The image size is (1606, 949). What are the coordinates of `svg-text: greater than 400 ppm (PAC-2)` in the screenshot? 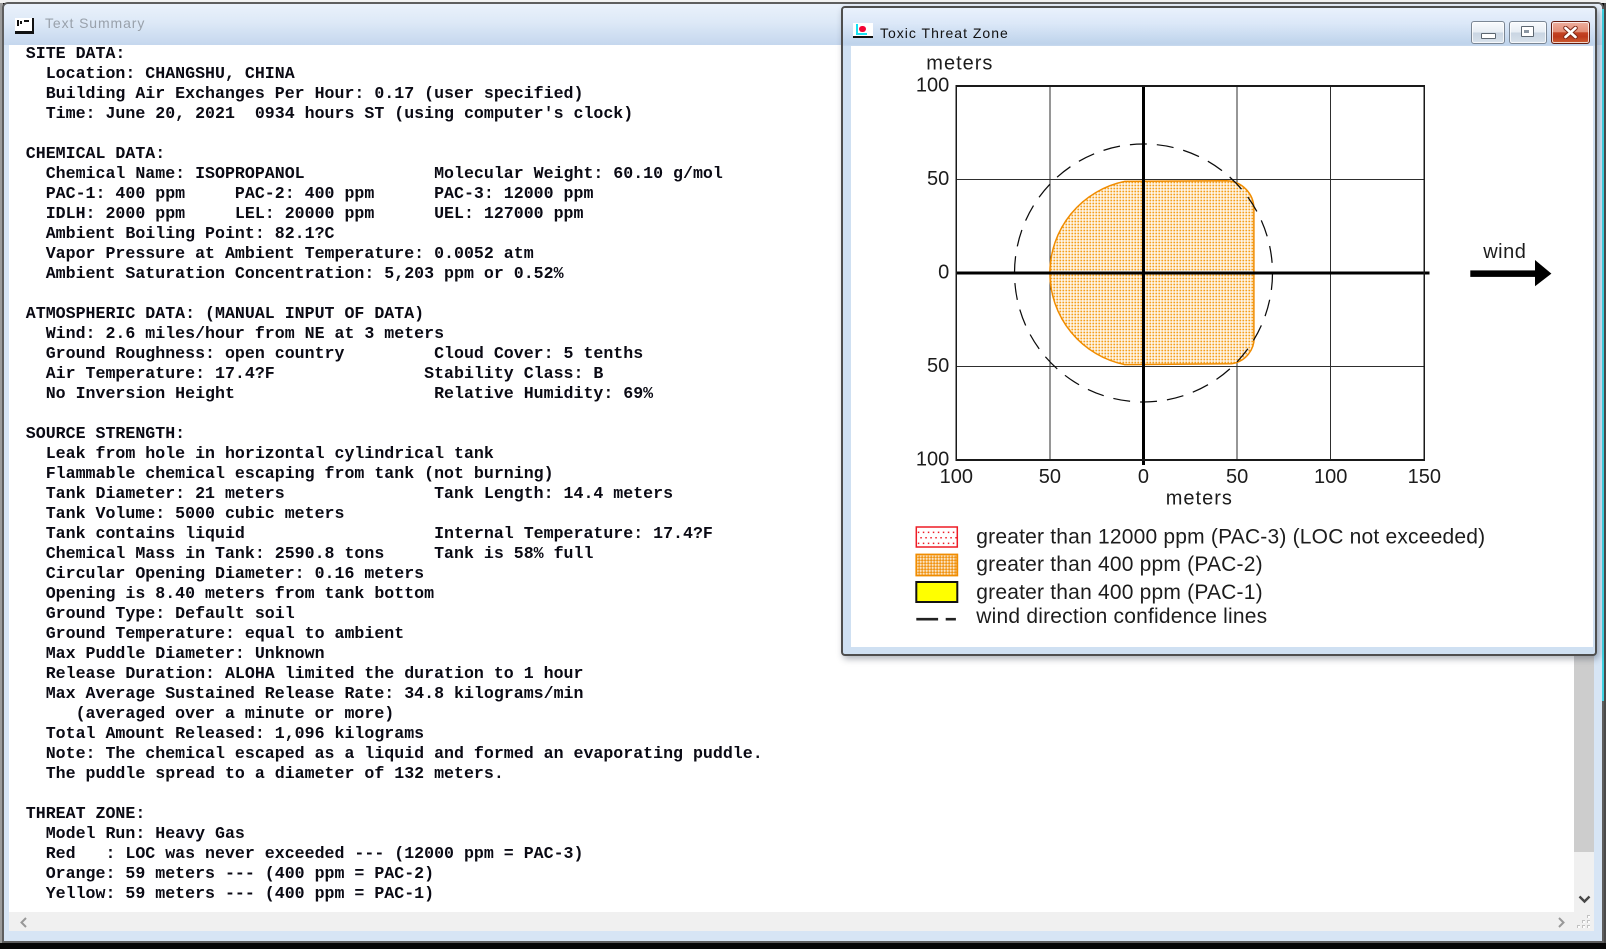 It's located at (1120, 564).